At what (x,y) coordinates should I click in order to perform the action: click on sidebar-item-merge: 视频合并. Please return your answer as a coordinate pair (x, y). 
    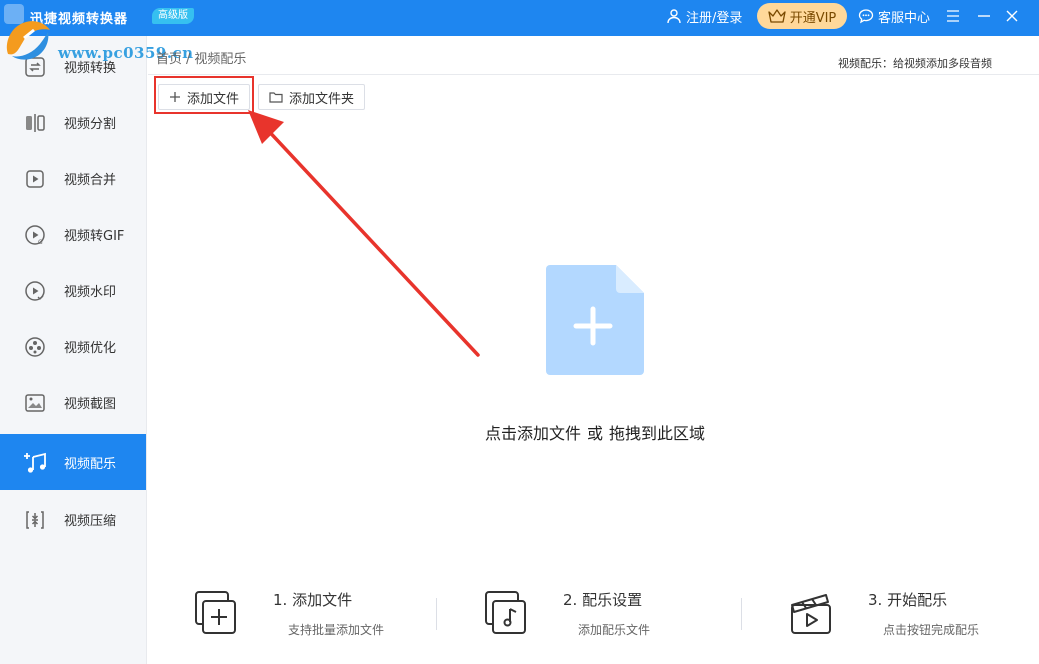
    Looking at the image, I should click on (73, 178).